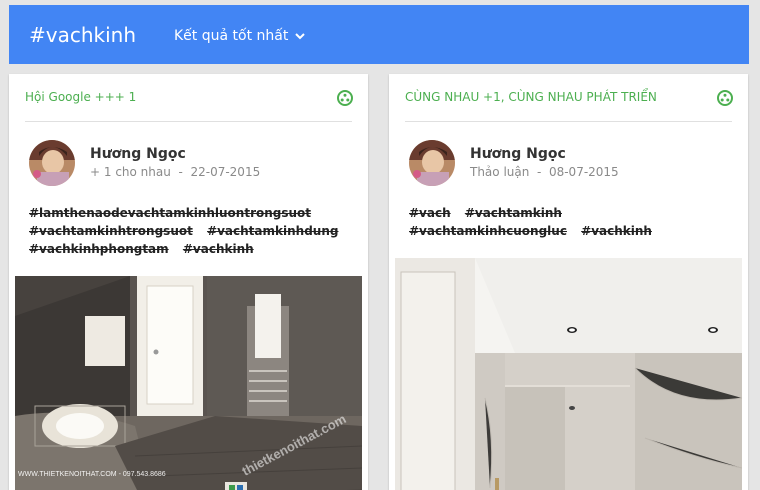 The height and width of the screenshot is (490, 760). What do you see at coordinates (99, 249) in the screenshot?
I see `hashtag-link: #vachkinhphongtam` at bounding box center [99, 249].